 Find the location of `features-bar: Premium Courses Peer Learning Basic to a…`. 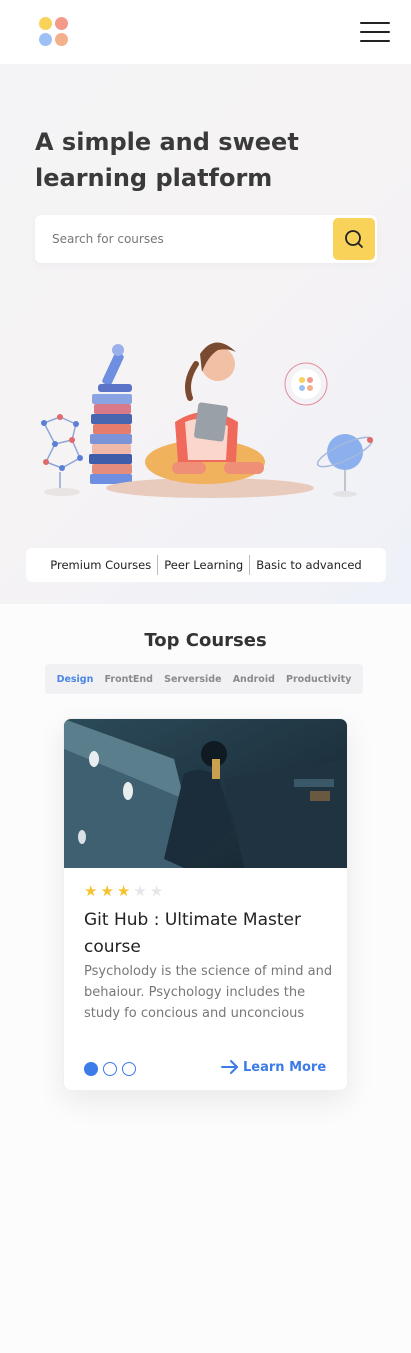

features-bar: Premium Courses Peer Learning Basic to a… is located at coordinates (206, 565).